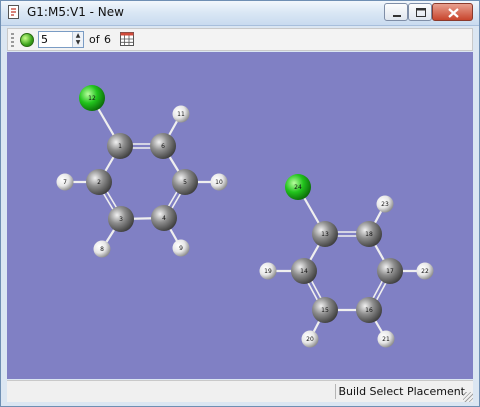 This screenshot has width=480, height=407. I want to click on maximize-icon, so click(421, 12).